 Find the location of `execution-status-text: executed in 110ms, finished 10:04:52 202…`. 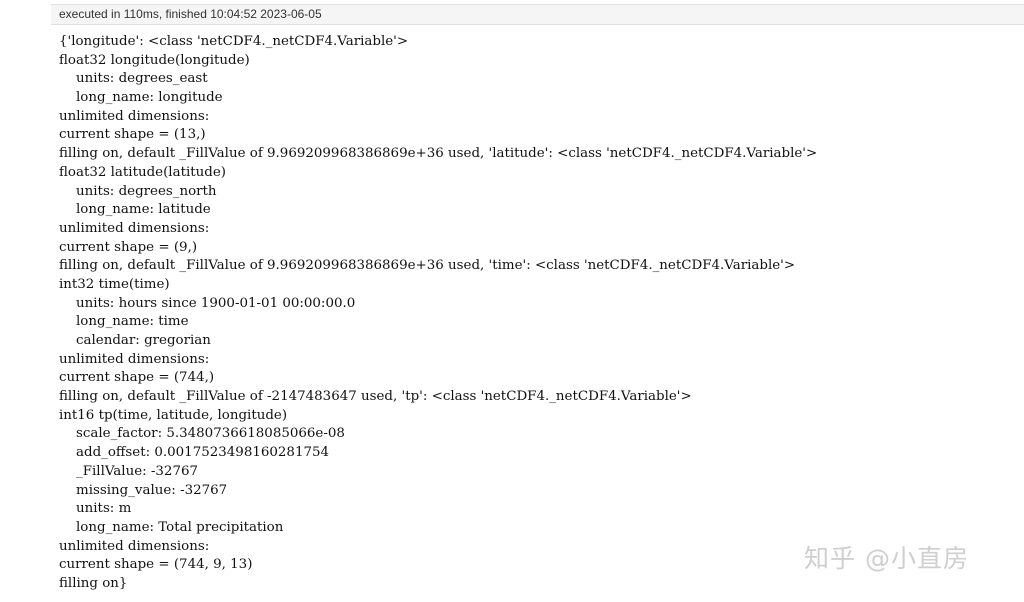

execution-status-text: executed in 110ms, finished 10:04:52 202… is located at coordinates (190, 14).